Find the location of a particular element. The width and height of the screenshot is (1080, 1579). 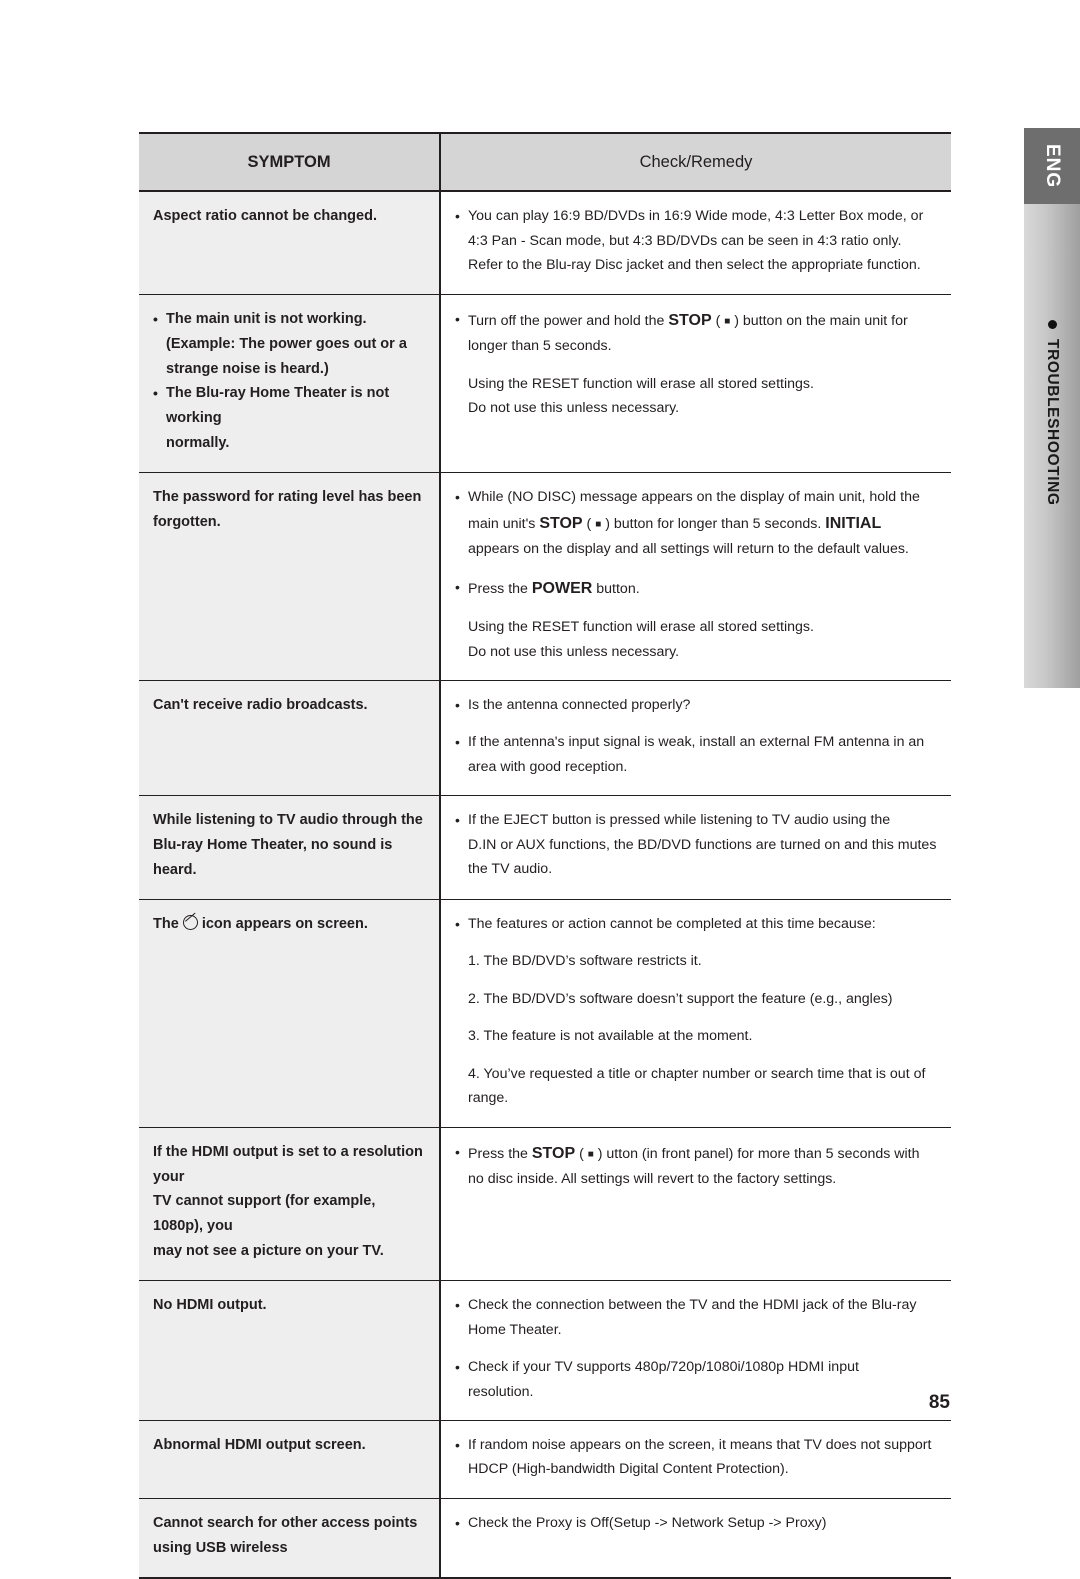

symptom-cell: The icon appears on screen. is located at coordinates (290, 1013).